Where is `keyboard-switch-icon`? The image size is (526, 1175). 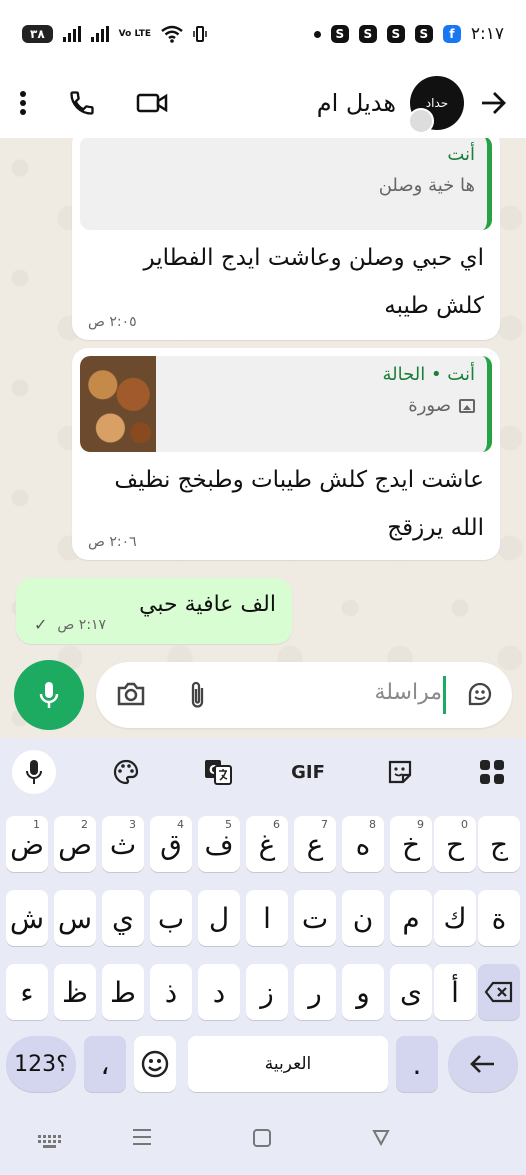
keyboard-switch-icon is located at coordinates (50, 1143).